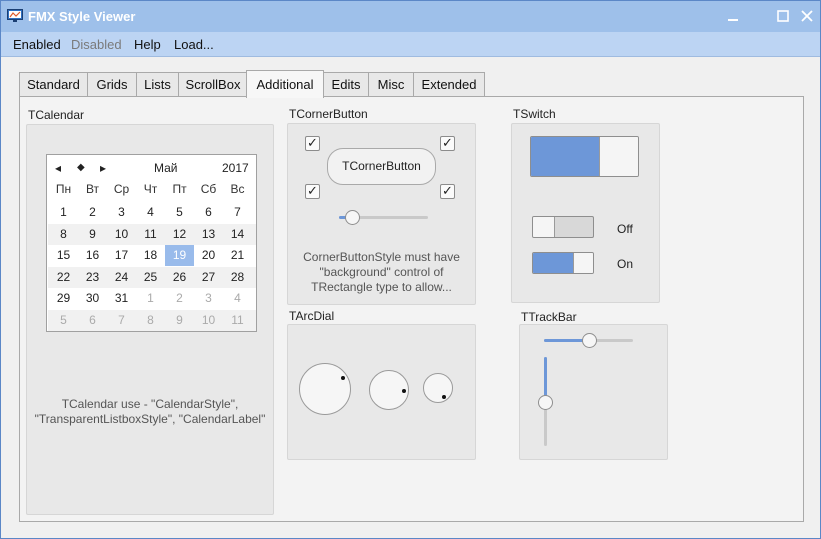 This screenshot has width=821, height=539. Describe the element at coordinates (63, 189) in the screenshot. I see `calendar-weekday: Пн` at that location.